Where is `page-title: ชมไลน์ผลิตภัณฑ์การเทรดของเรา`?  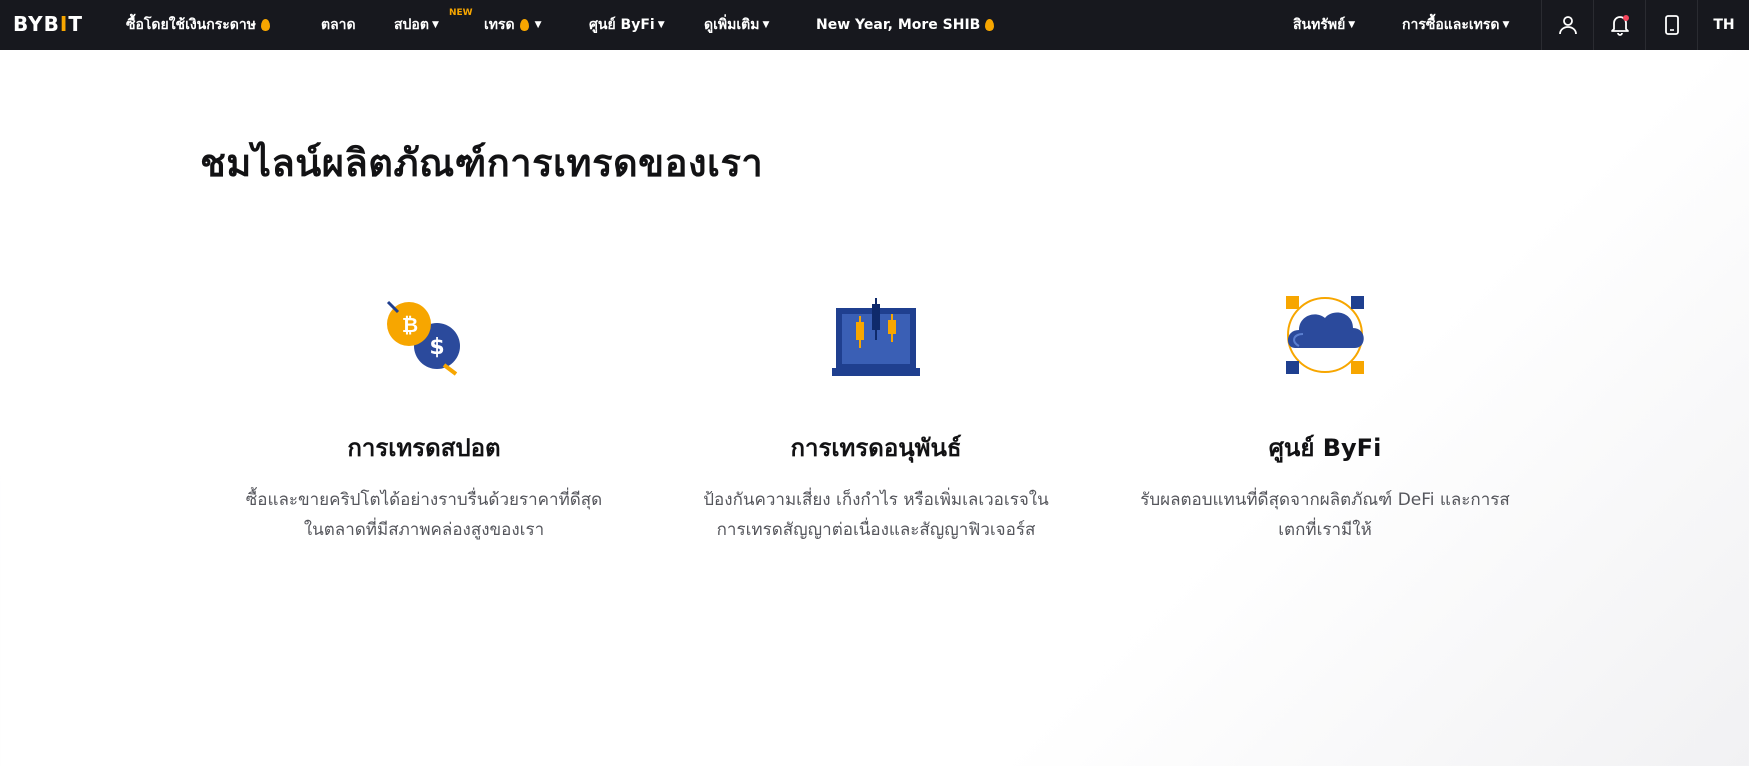 page-title: ชมไลน์ผลิตภัณฑ์การเทรดของเรา is located at coordinates (482, 163).